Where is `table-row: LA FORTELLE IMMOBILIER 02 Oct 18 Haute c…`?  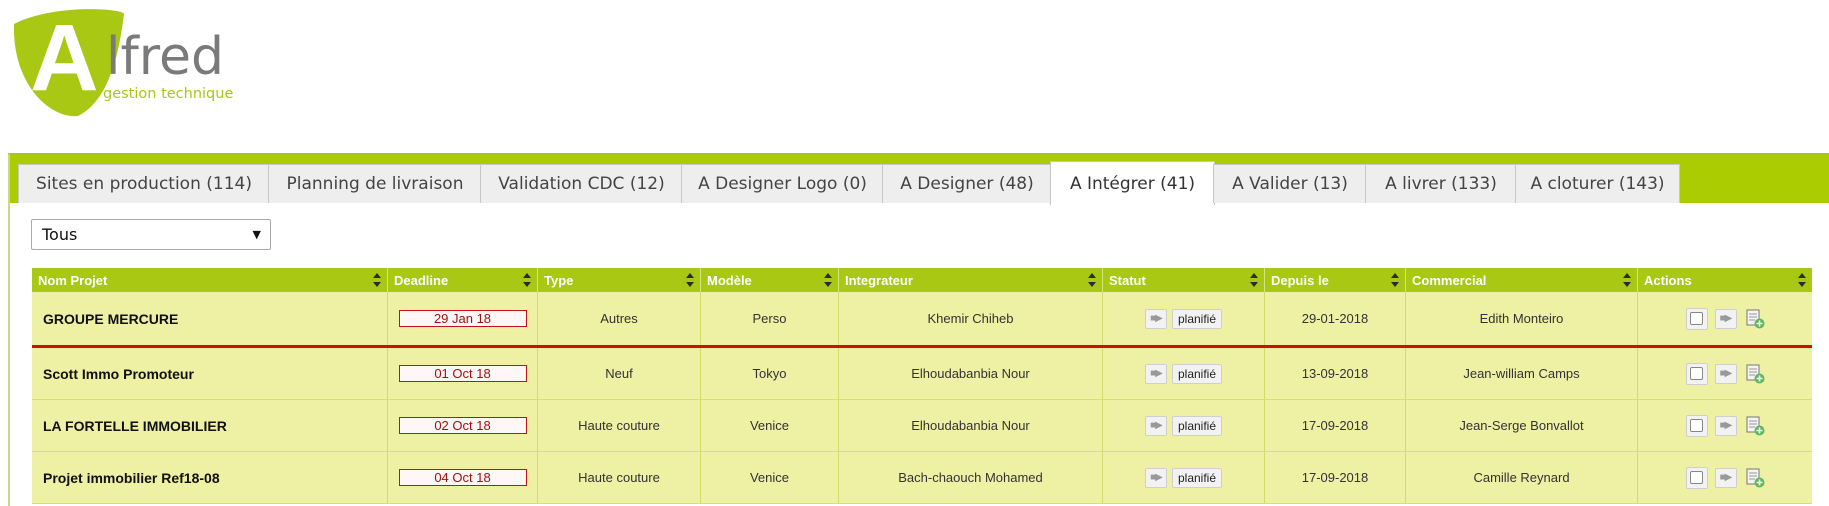 table-row: LA FORTELLE IMMOBILIER 02 Oct 18 Haute c… is located at coordinates (922, 426).